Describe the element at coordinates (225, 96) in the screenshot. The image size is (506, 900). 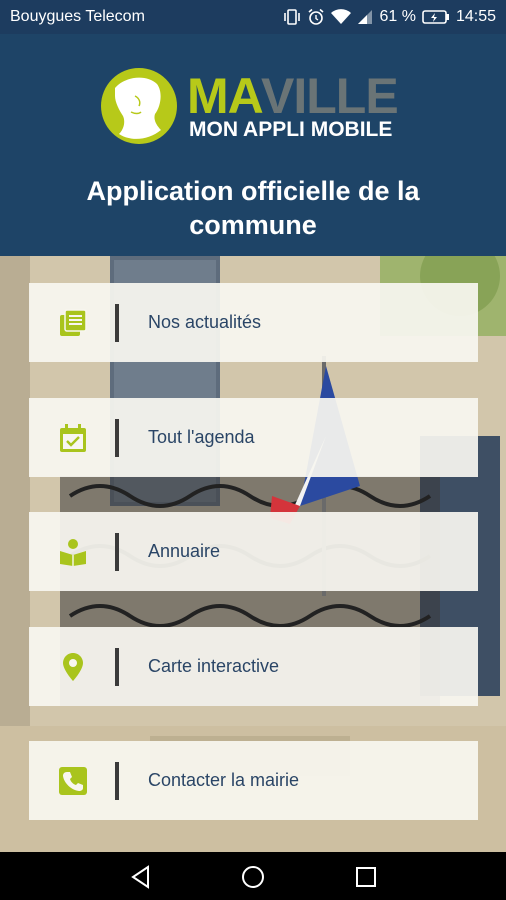
I see `logo-text-ma: MA` at that location.